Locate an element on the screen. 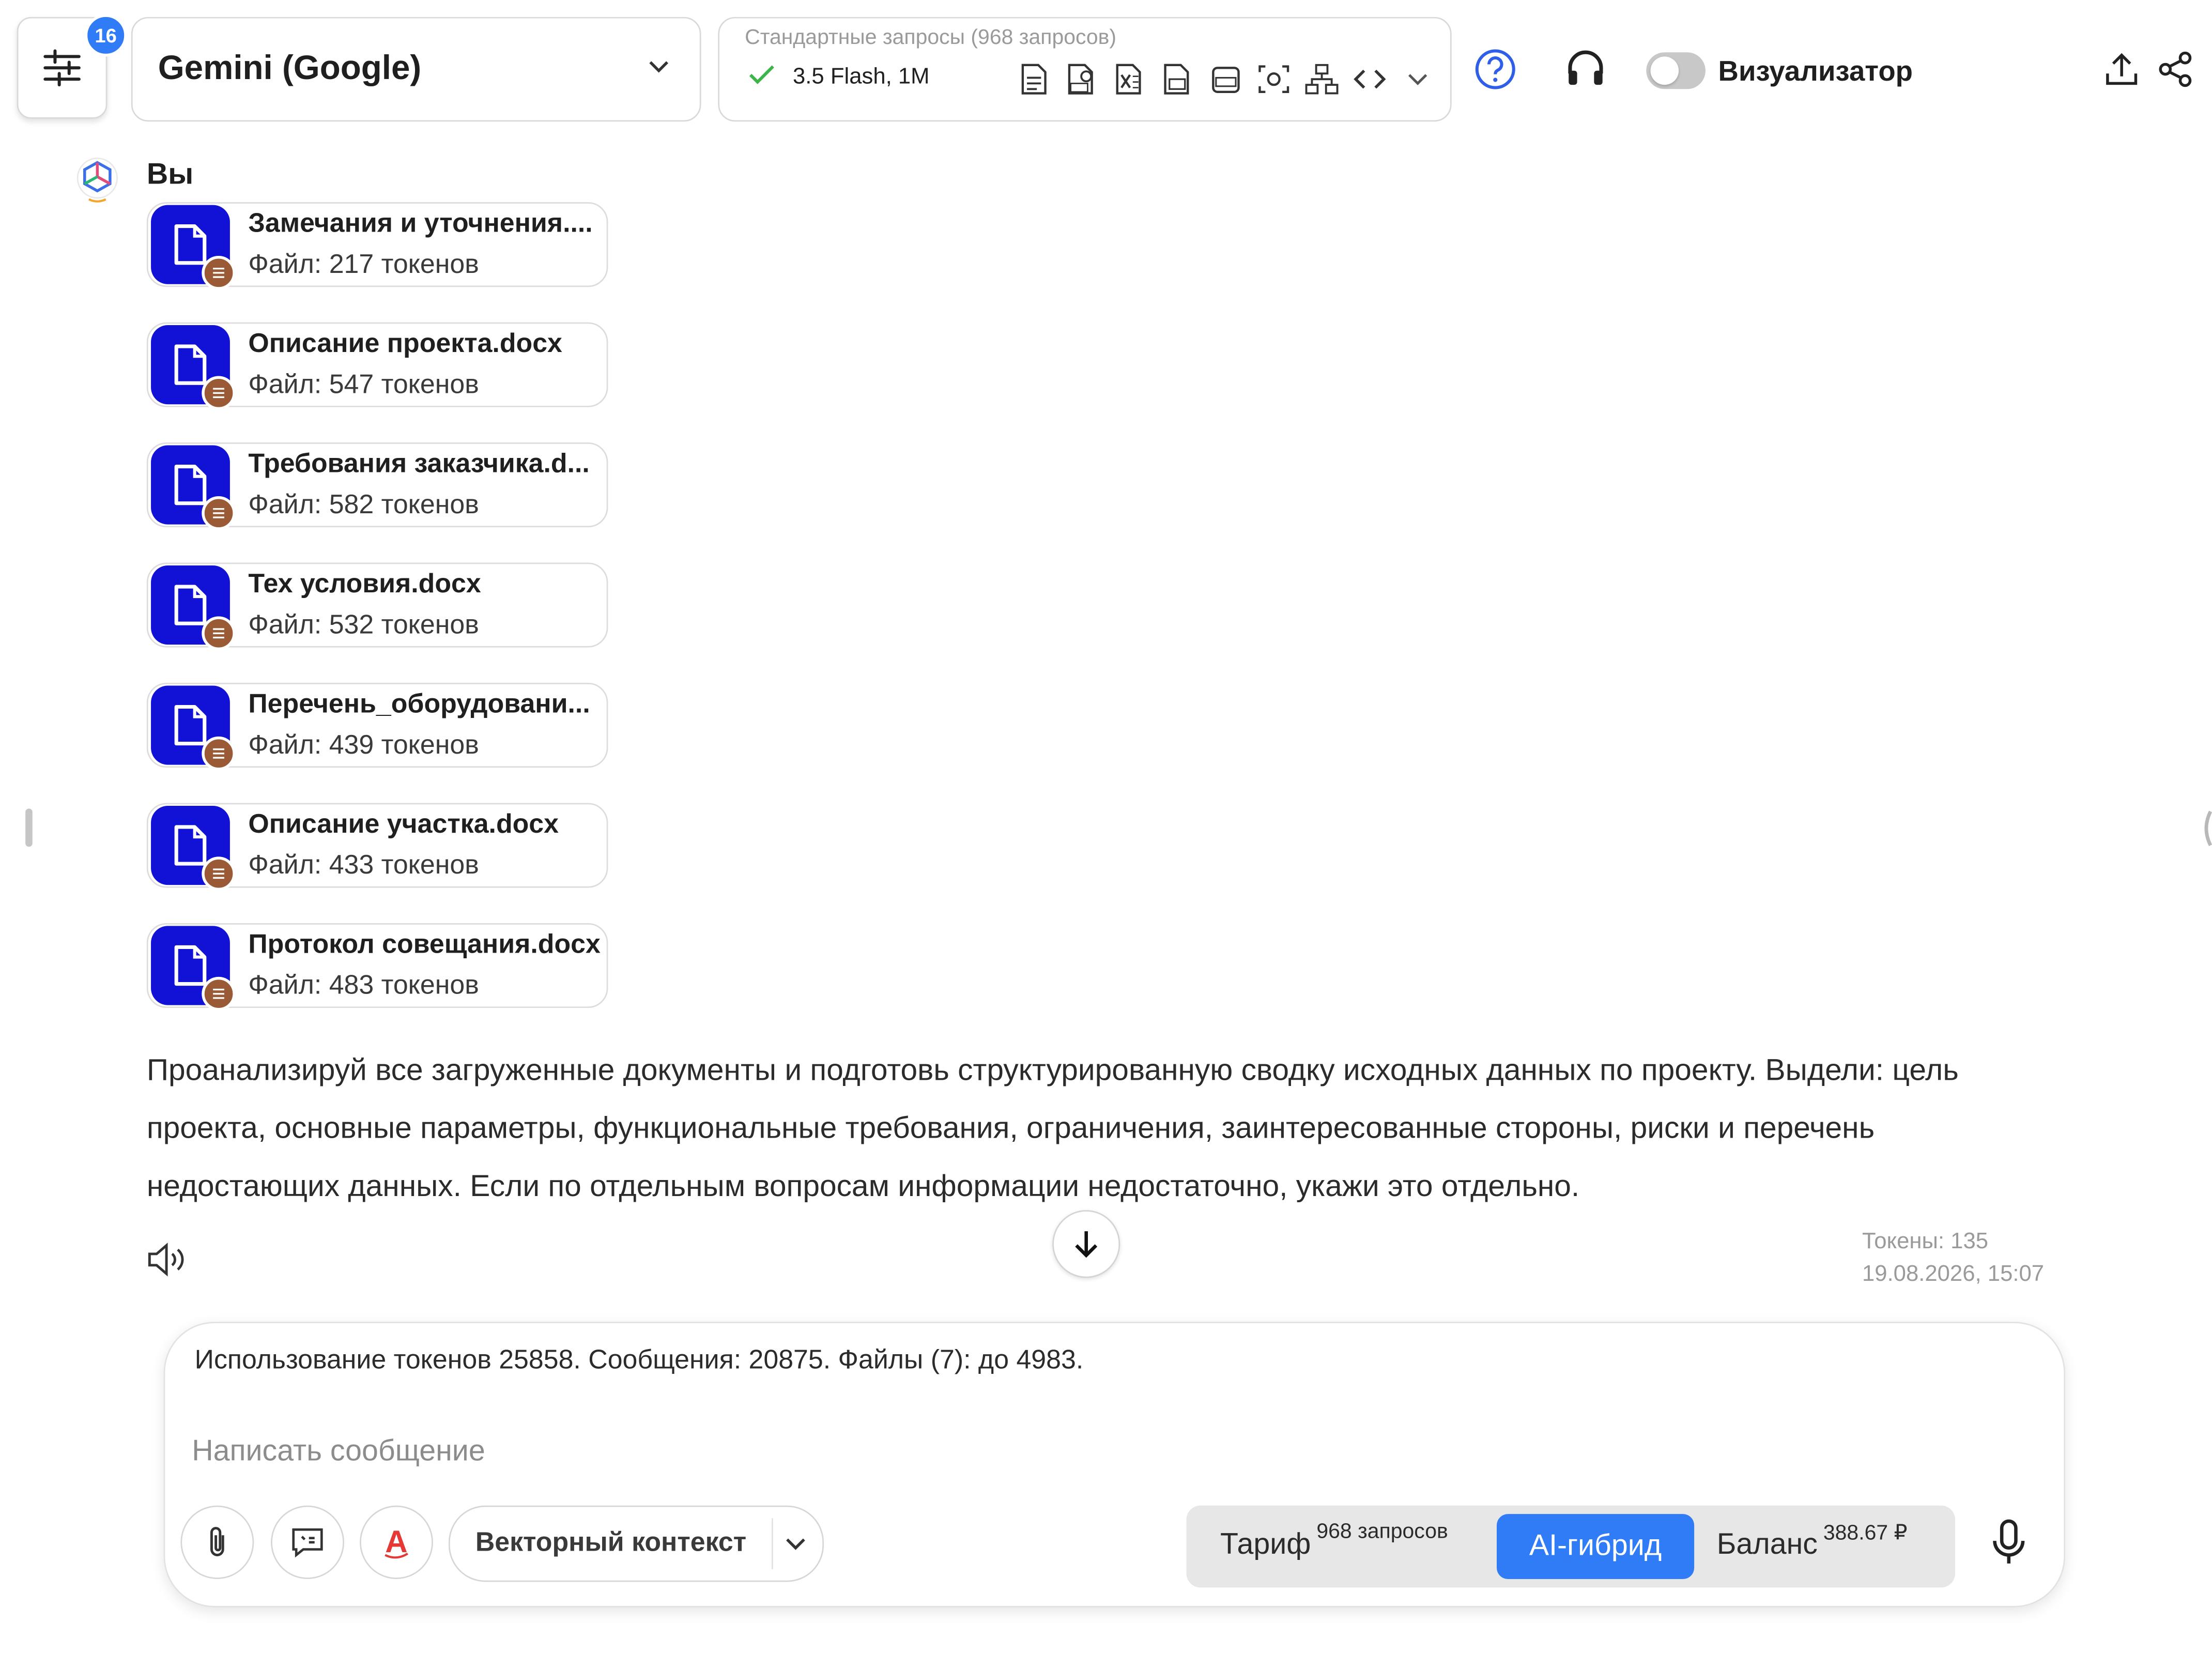  share-button is located at coordinates (2175, 69).